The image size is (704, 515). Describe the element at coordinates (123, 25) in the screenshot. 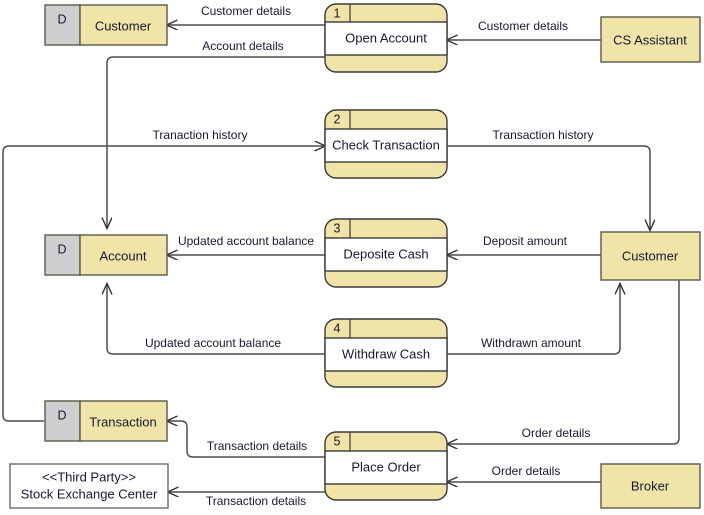

I see `data-store-label: Customer` at that location.